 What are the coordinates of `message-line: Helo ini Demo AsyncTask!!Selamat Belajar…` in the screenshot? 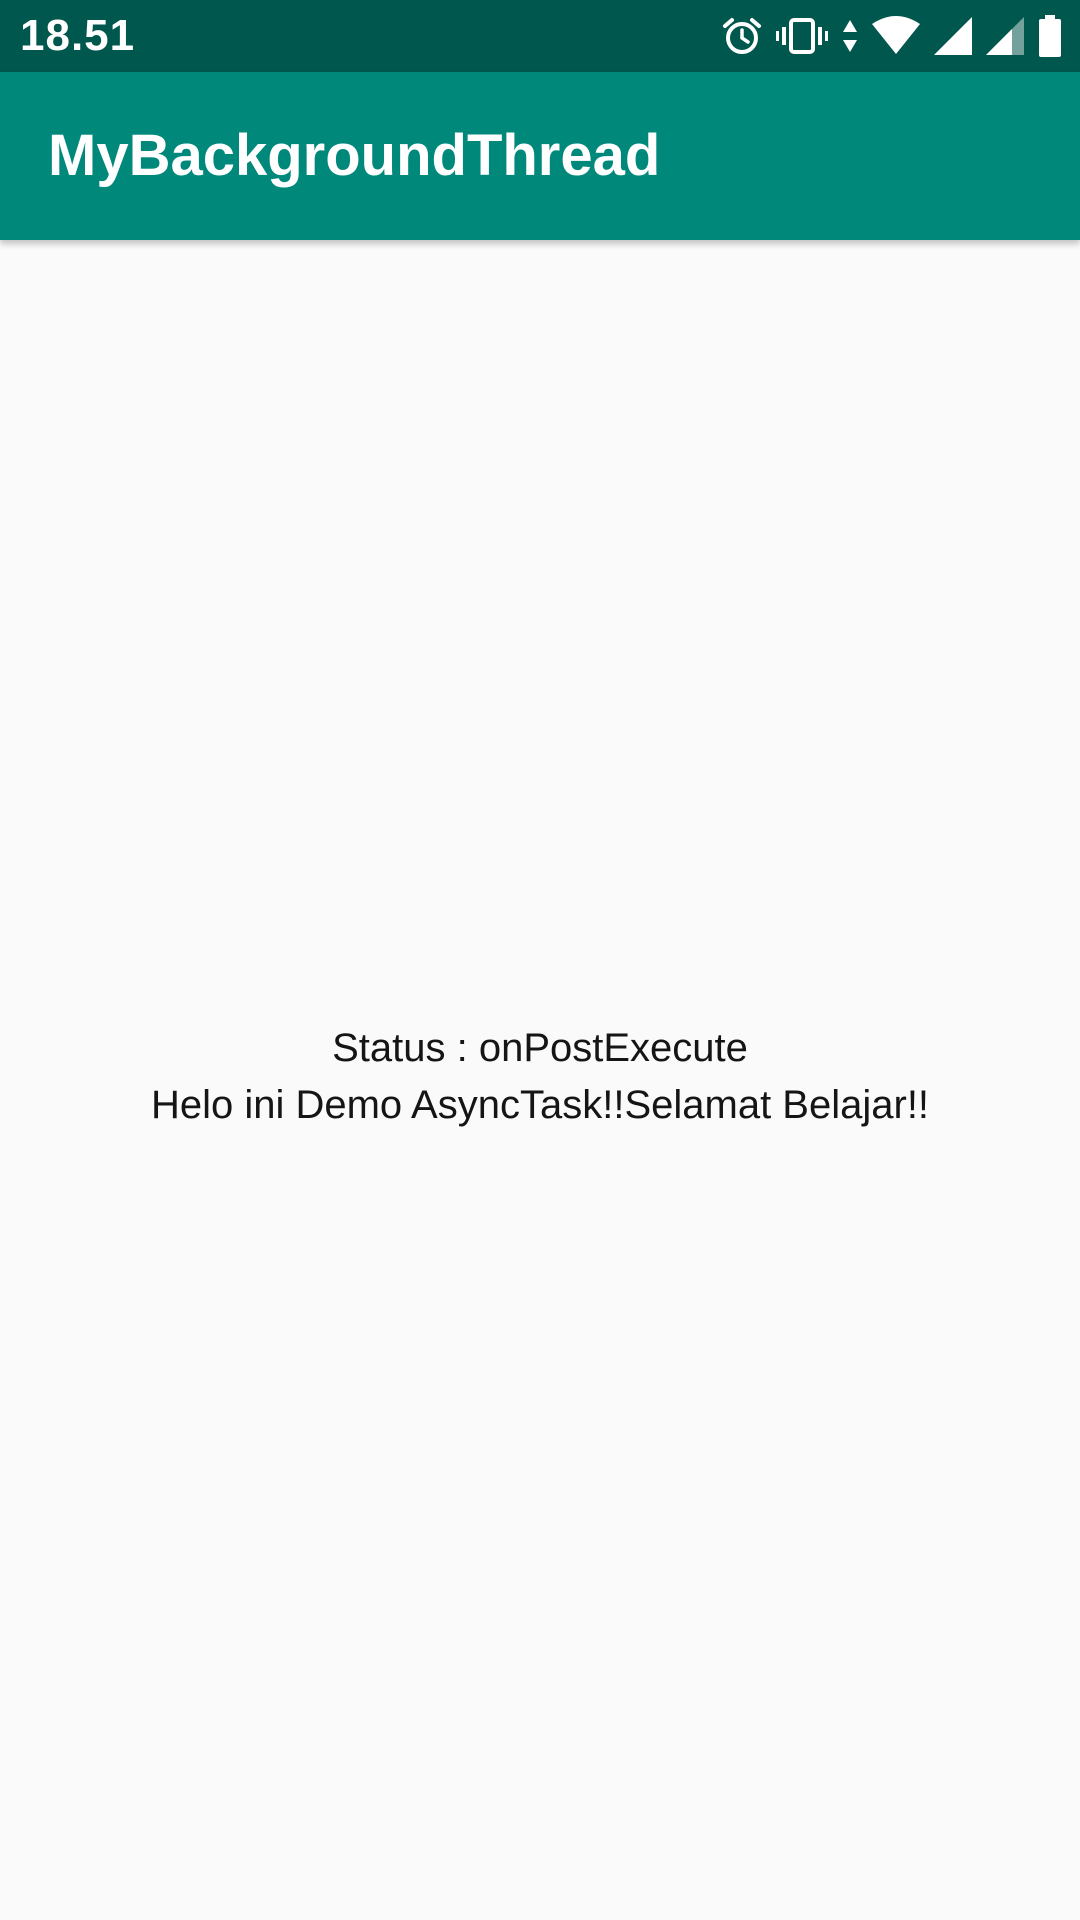 It's located at (540, 1105).